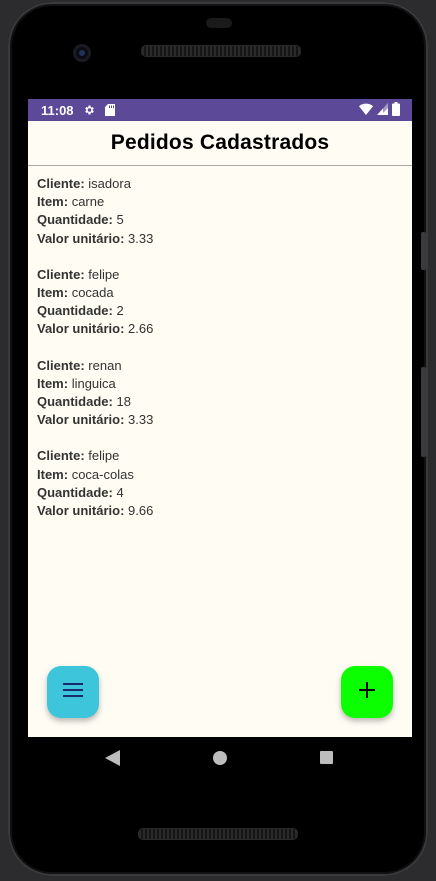 The width and height of the screenshot is (436, 881). What do you see at coordinates (217, 475) in the screenshot?
I see `order-item-line: Item: coca-colas` at bounding box center [217, 475].